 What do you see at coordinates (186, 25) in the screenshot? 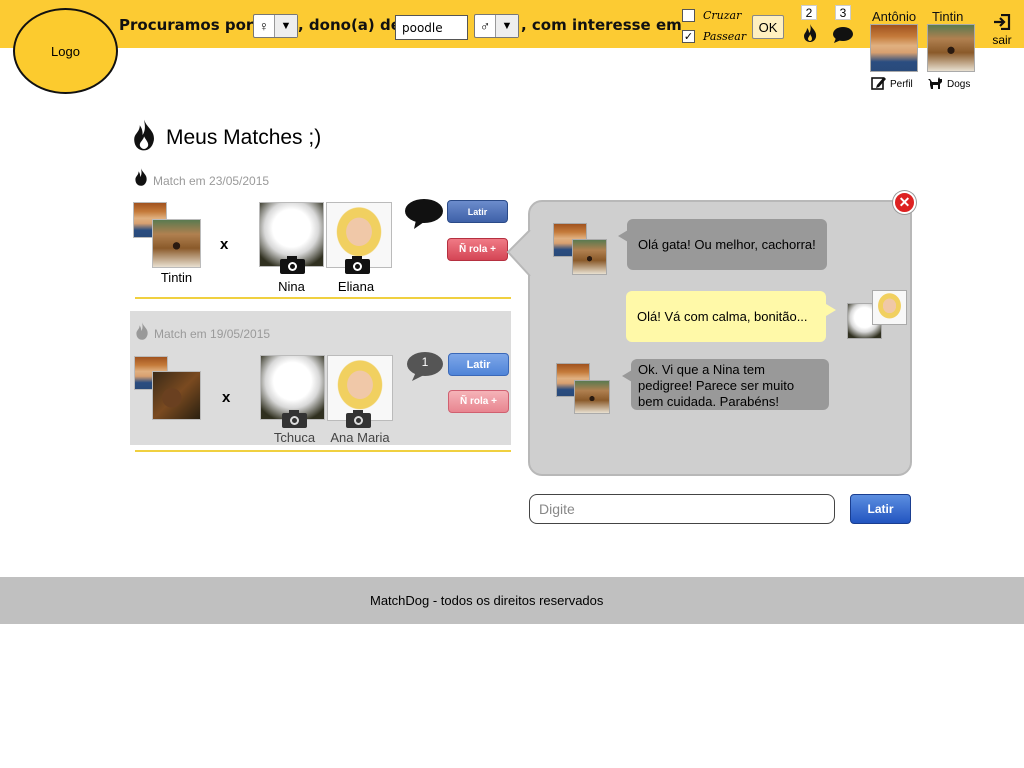
I see `search-prefix-label: Procuramos por` at bounding box center [186, 25].